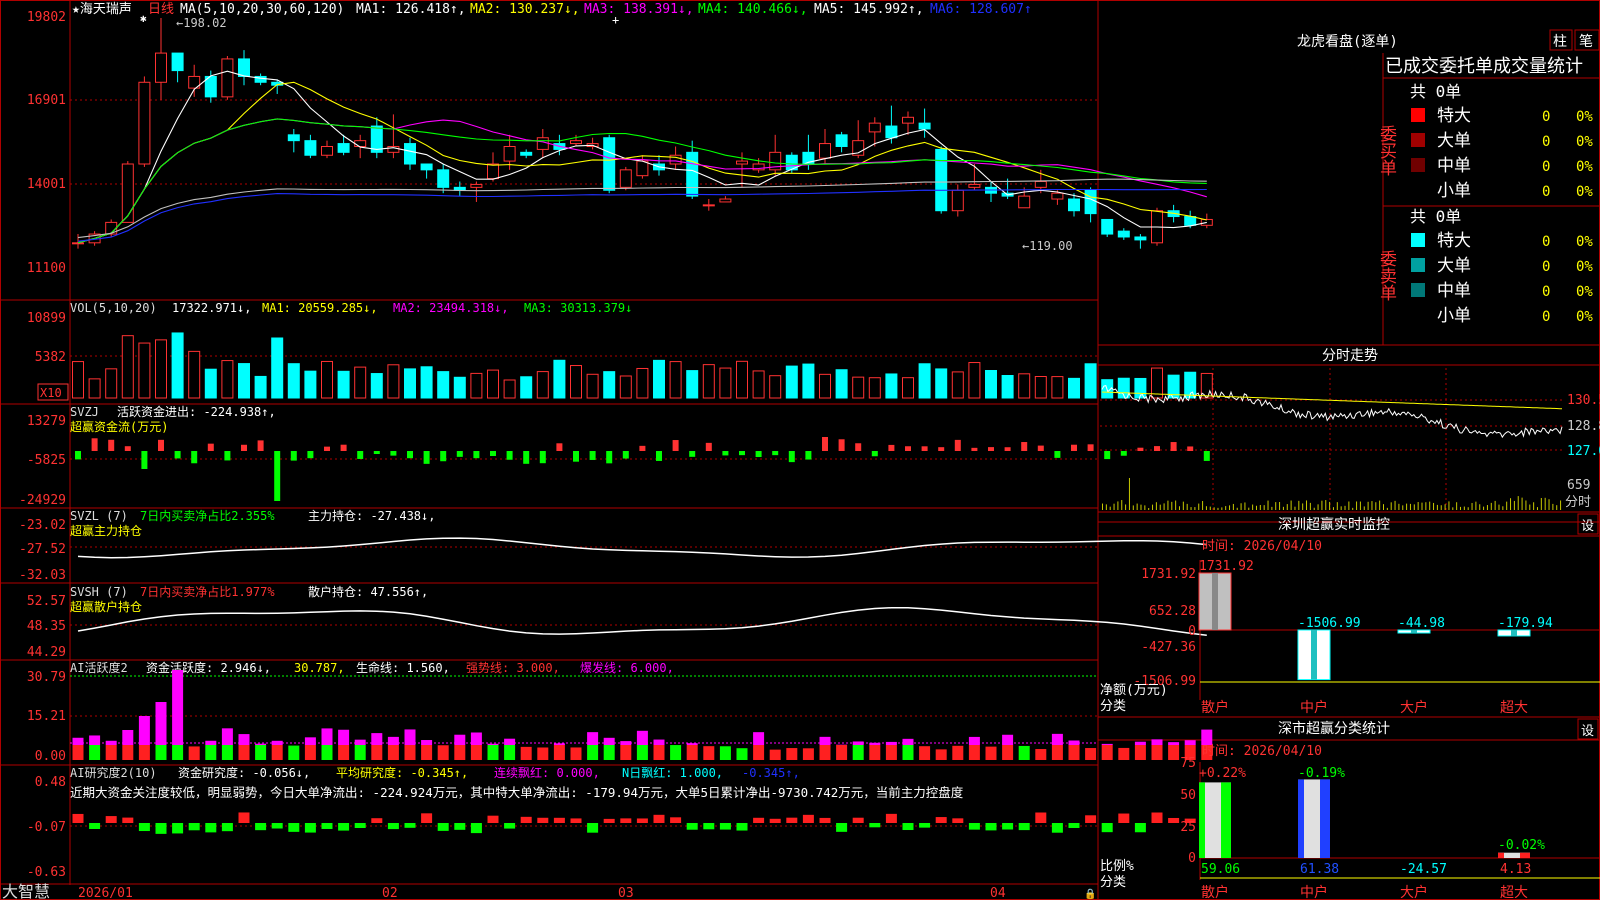 The height and width of the screenshot is (900, 1600). What do you see at coordinates (1090, 894) in the screenshot?
I see `lock-icon: 🔒` at bounding box center [1090, 894].